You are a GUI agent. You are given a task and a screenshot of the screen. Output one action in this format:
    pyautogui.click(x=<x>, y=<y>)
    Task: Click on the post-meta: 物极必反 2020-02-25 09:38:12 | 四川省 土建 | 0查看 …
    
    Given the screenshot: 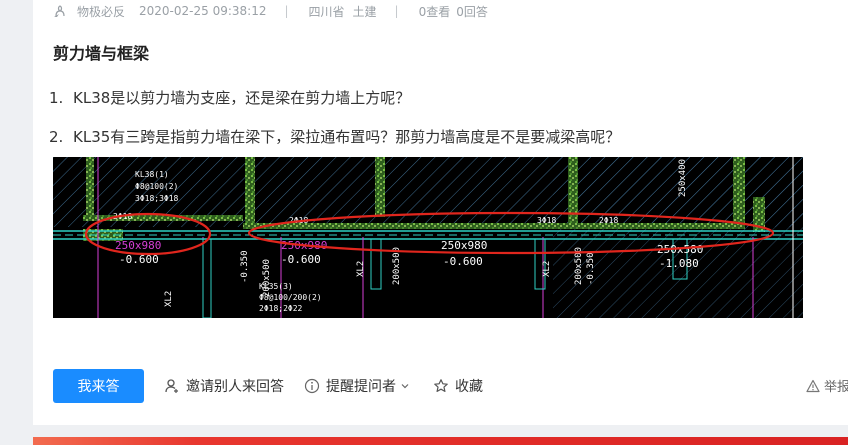 What is the action you would take?
    pyautogui.click(x=270, y=11)
    